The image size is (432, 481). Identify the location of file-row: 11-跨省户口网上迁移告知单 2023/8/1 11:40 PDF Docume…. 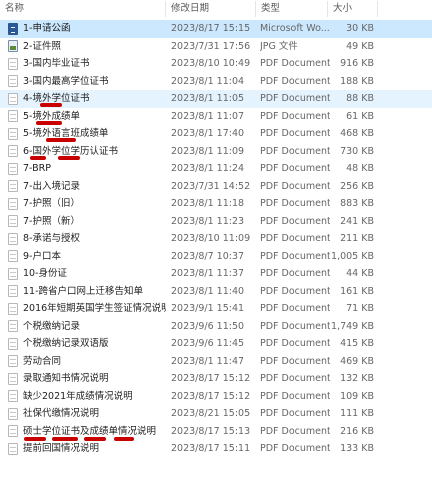
(216, 292).